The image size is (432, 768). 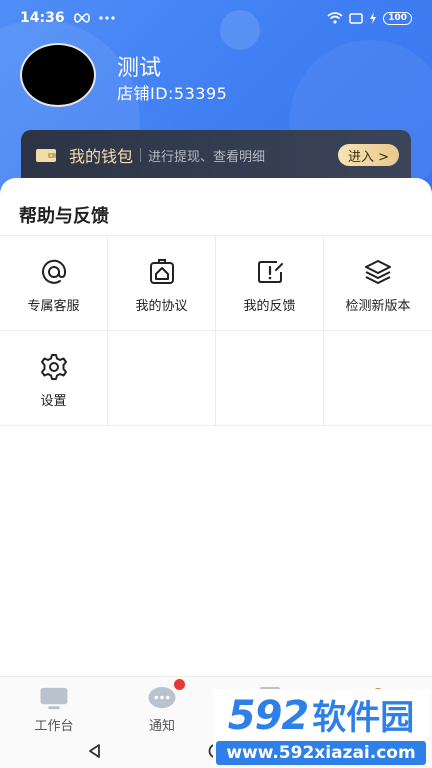 I want to click on screen-icon, so click(x=356, y=18).